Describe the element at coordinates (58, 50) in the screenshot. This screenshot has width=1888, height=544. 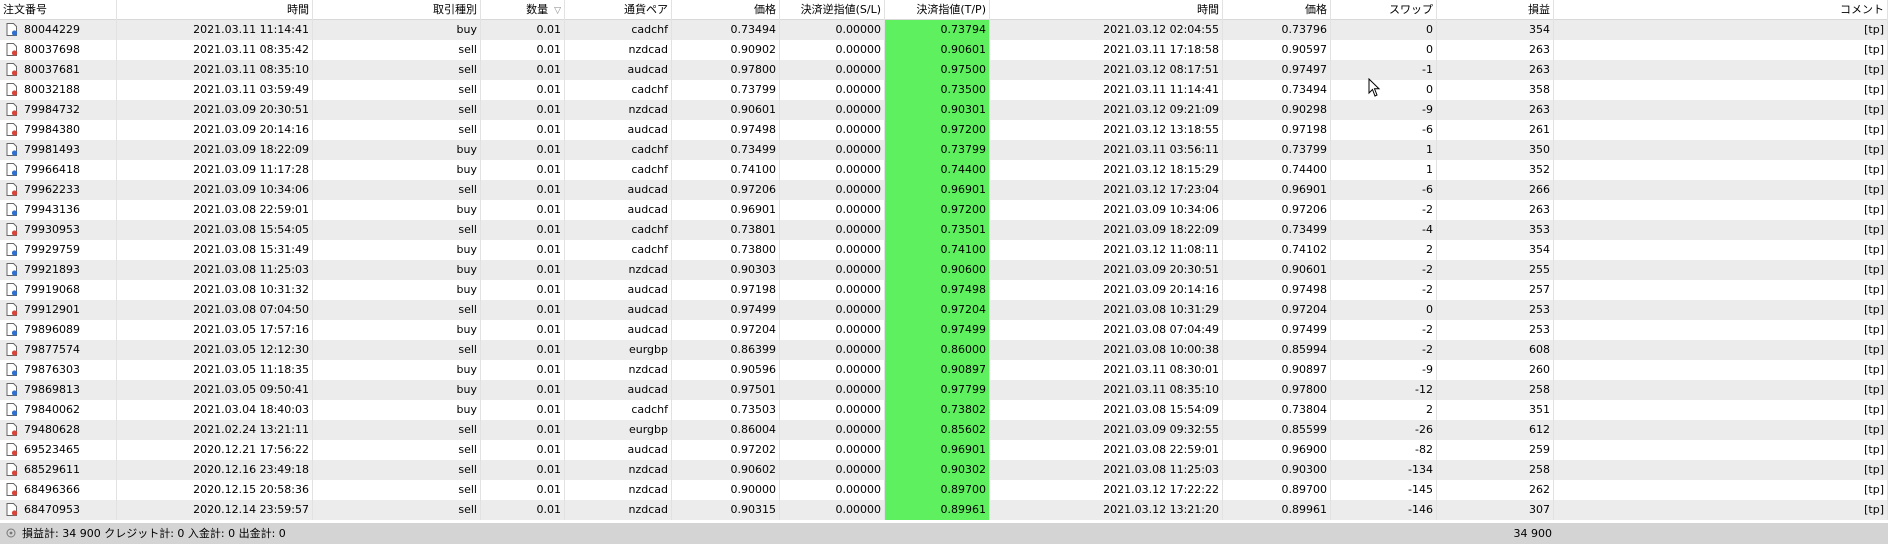
I see `cell-order-number: 80037698` at that location.